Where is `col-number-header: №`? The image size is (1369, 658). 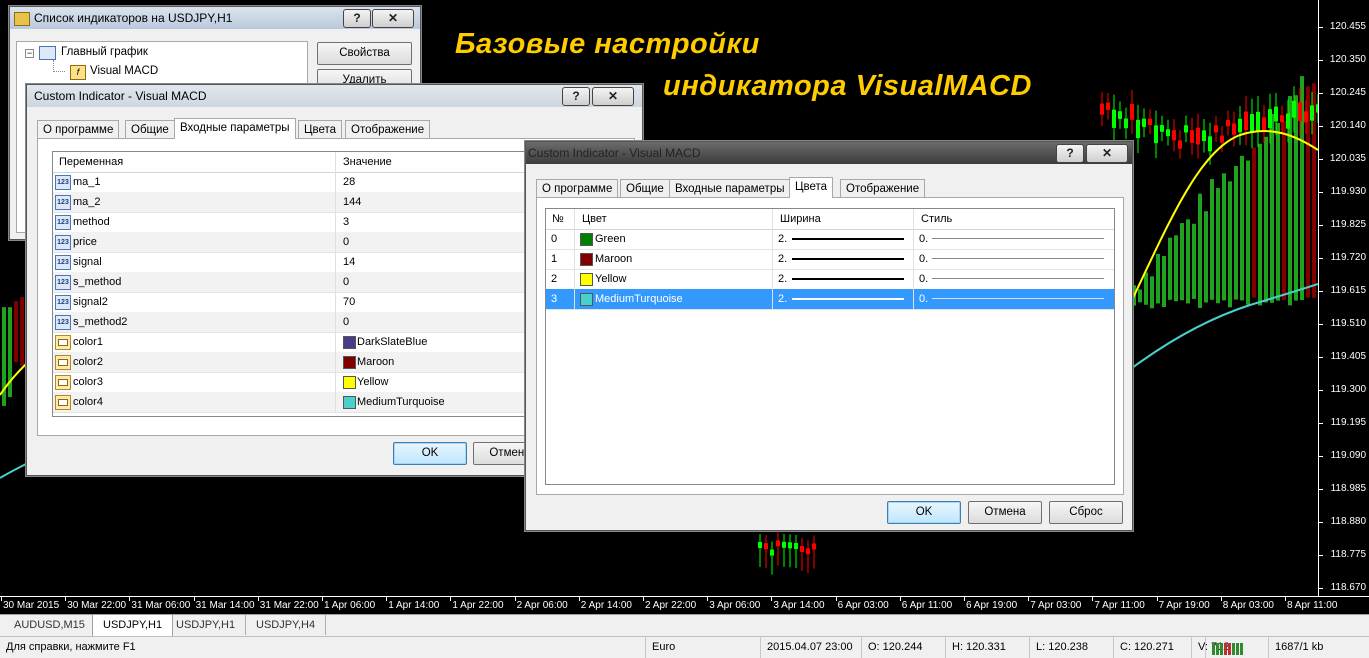
col-number-header: № is located at coordinates (558, 219).